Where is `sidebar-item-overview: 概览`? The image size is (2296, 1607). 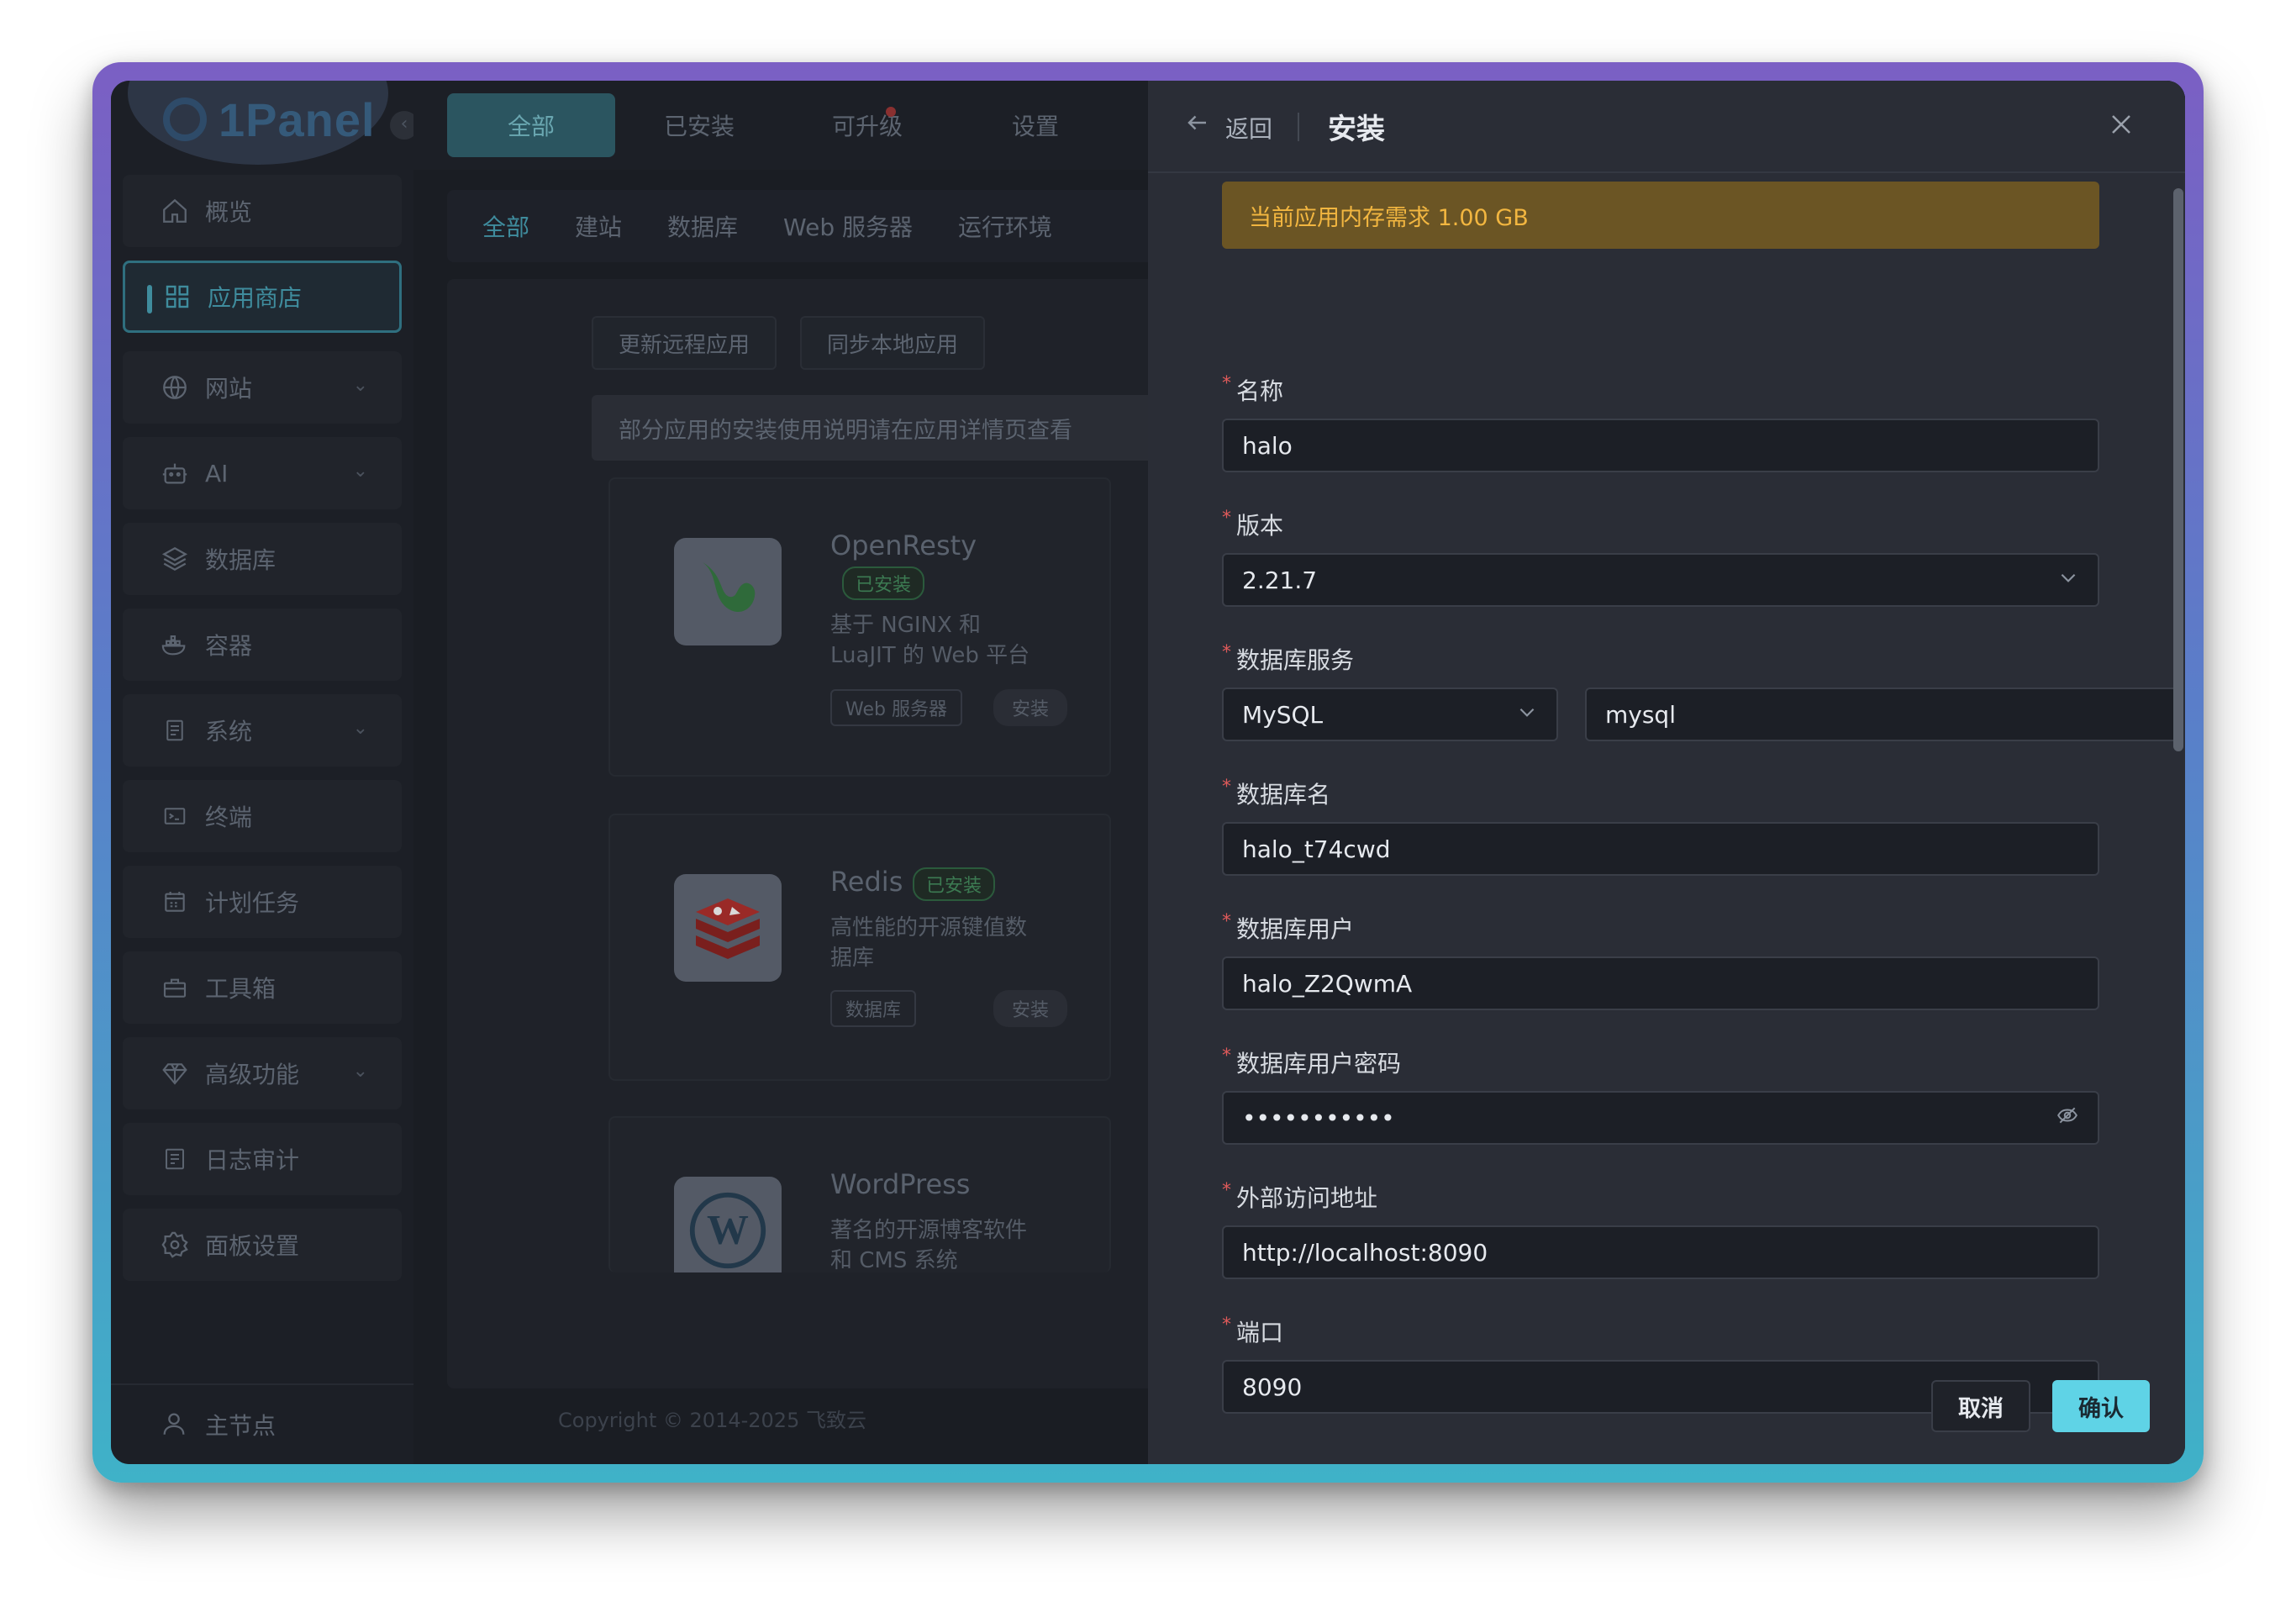
sidebar-item-overview: 概览 is located at coordinates (262, 211).